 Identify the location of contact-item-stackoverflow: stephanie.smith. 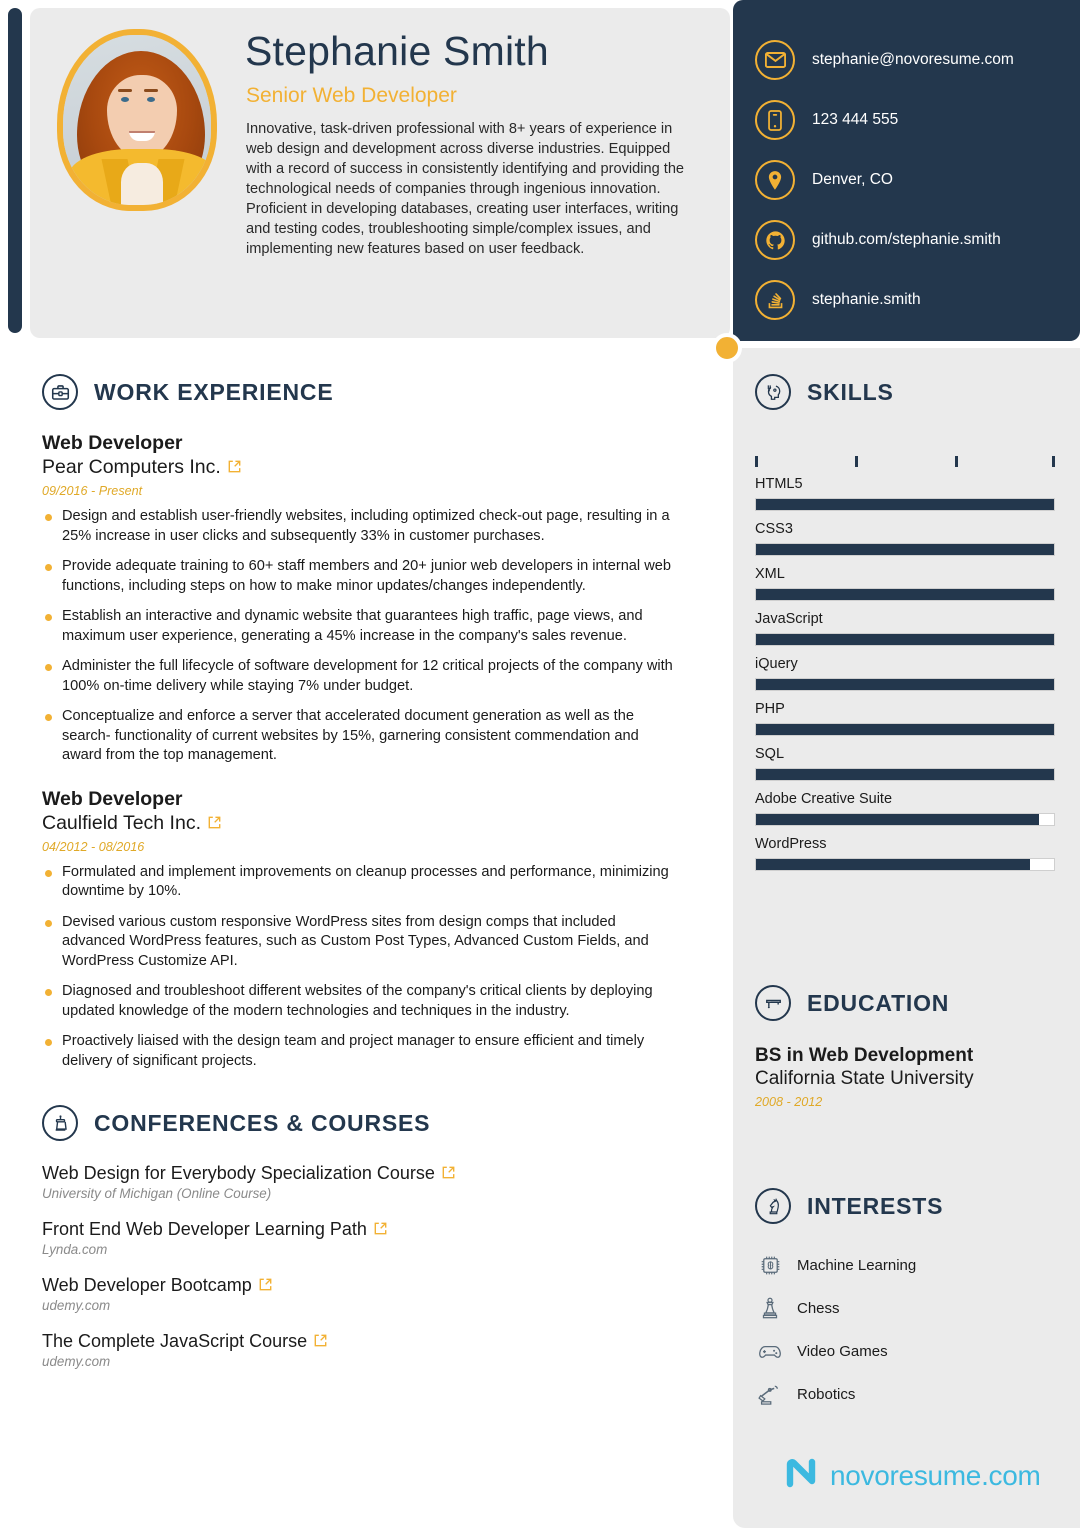
(915, 300).